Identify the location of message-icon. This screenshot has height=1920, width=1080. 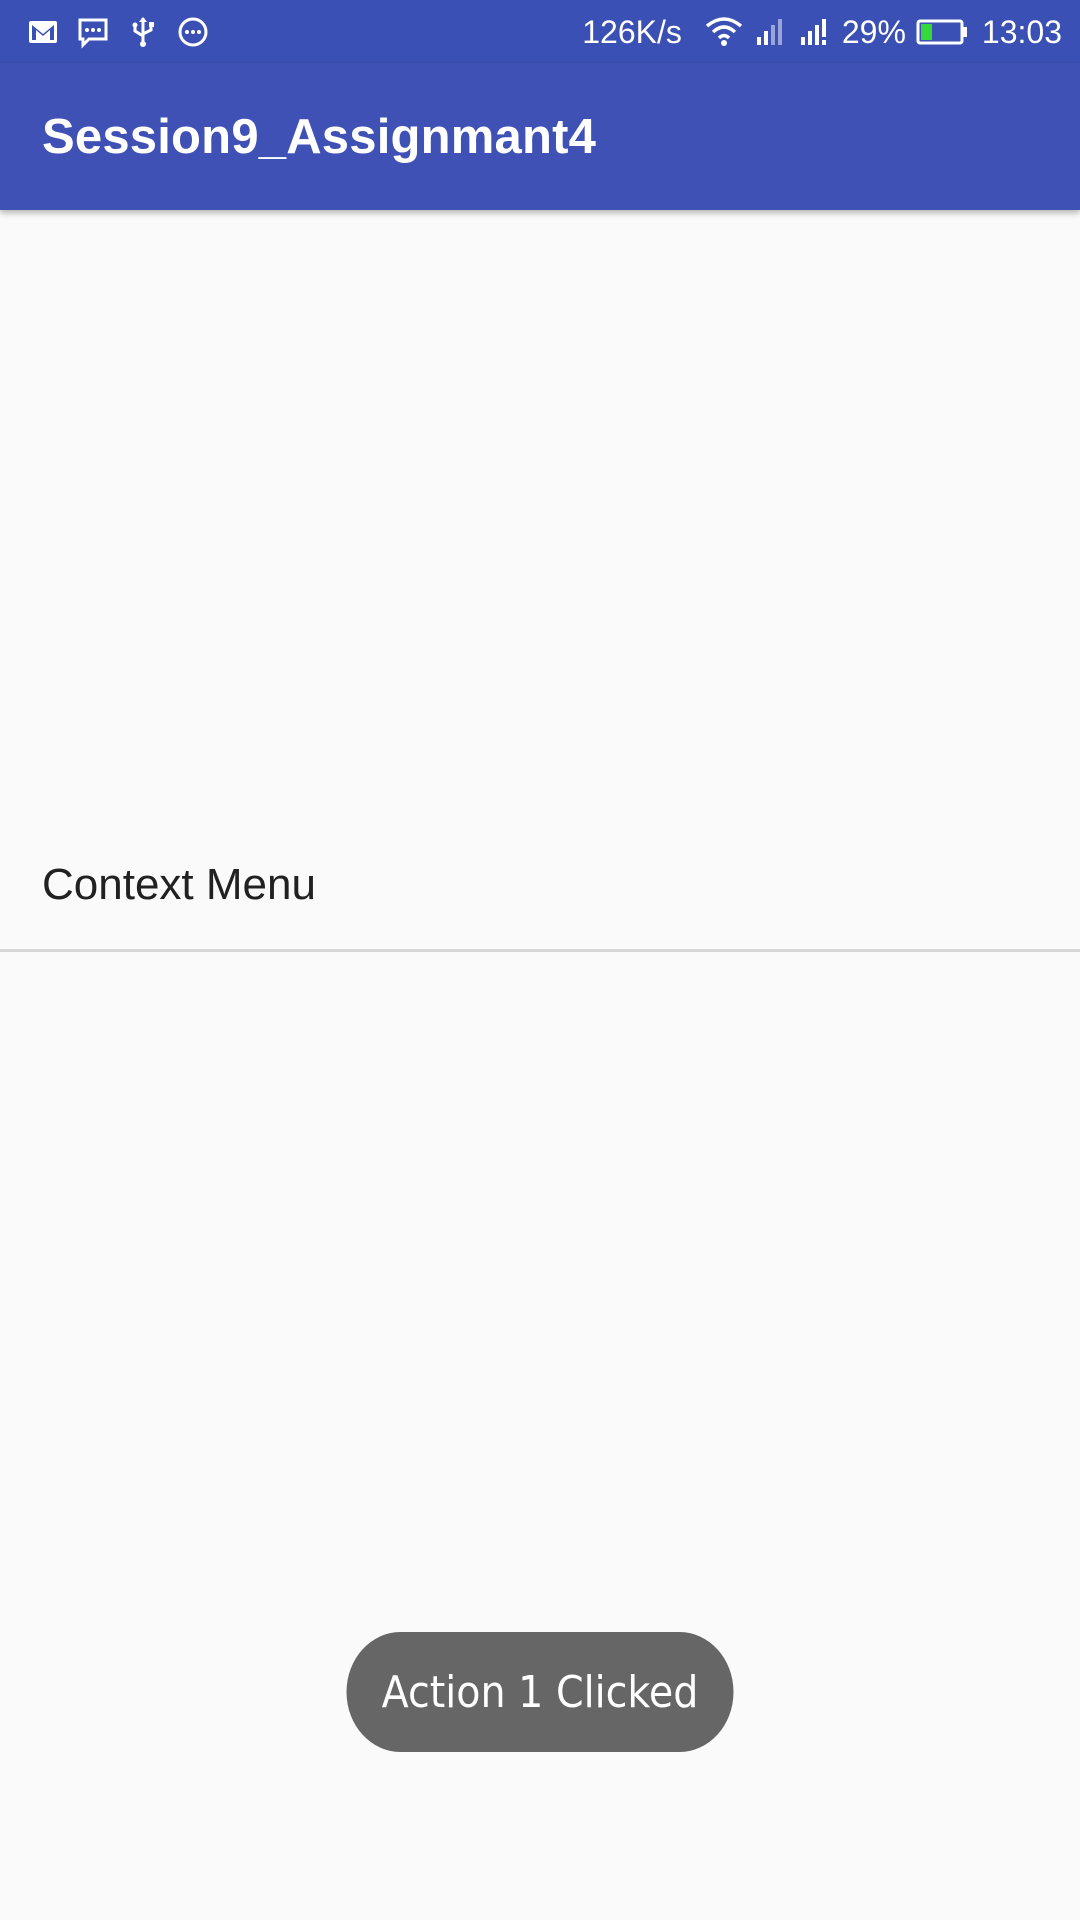
(93, 32).